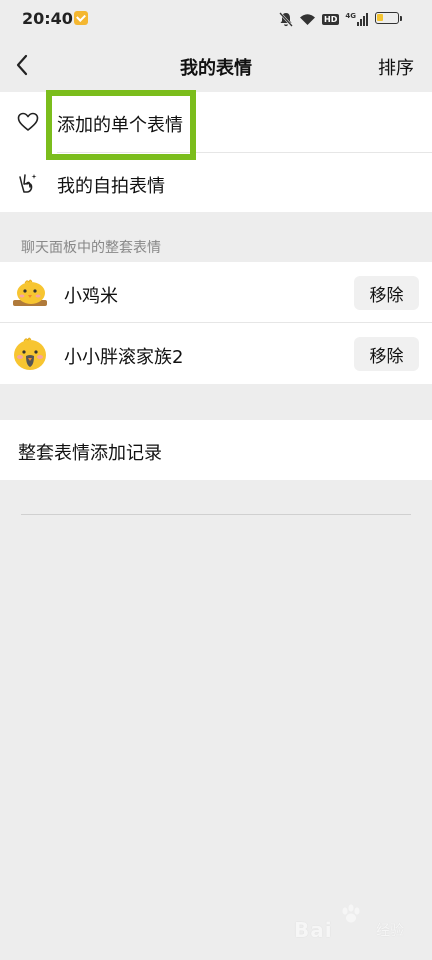 This screenshot has height=960, width=432. I want to click on pack-name: 小鸡米, so click(91, 296).